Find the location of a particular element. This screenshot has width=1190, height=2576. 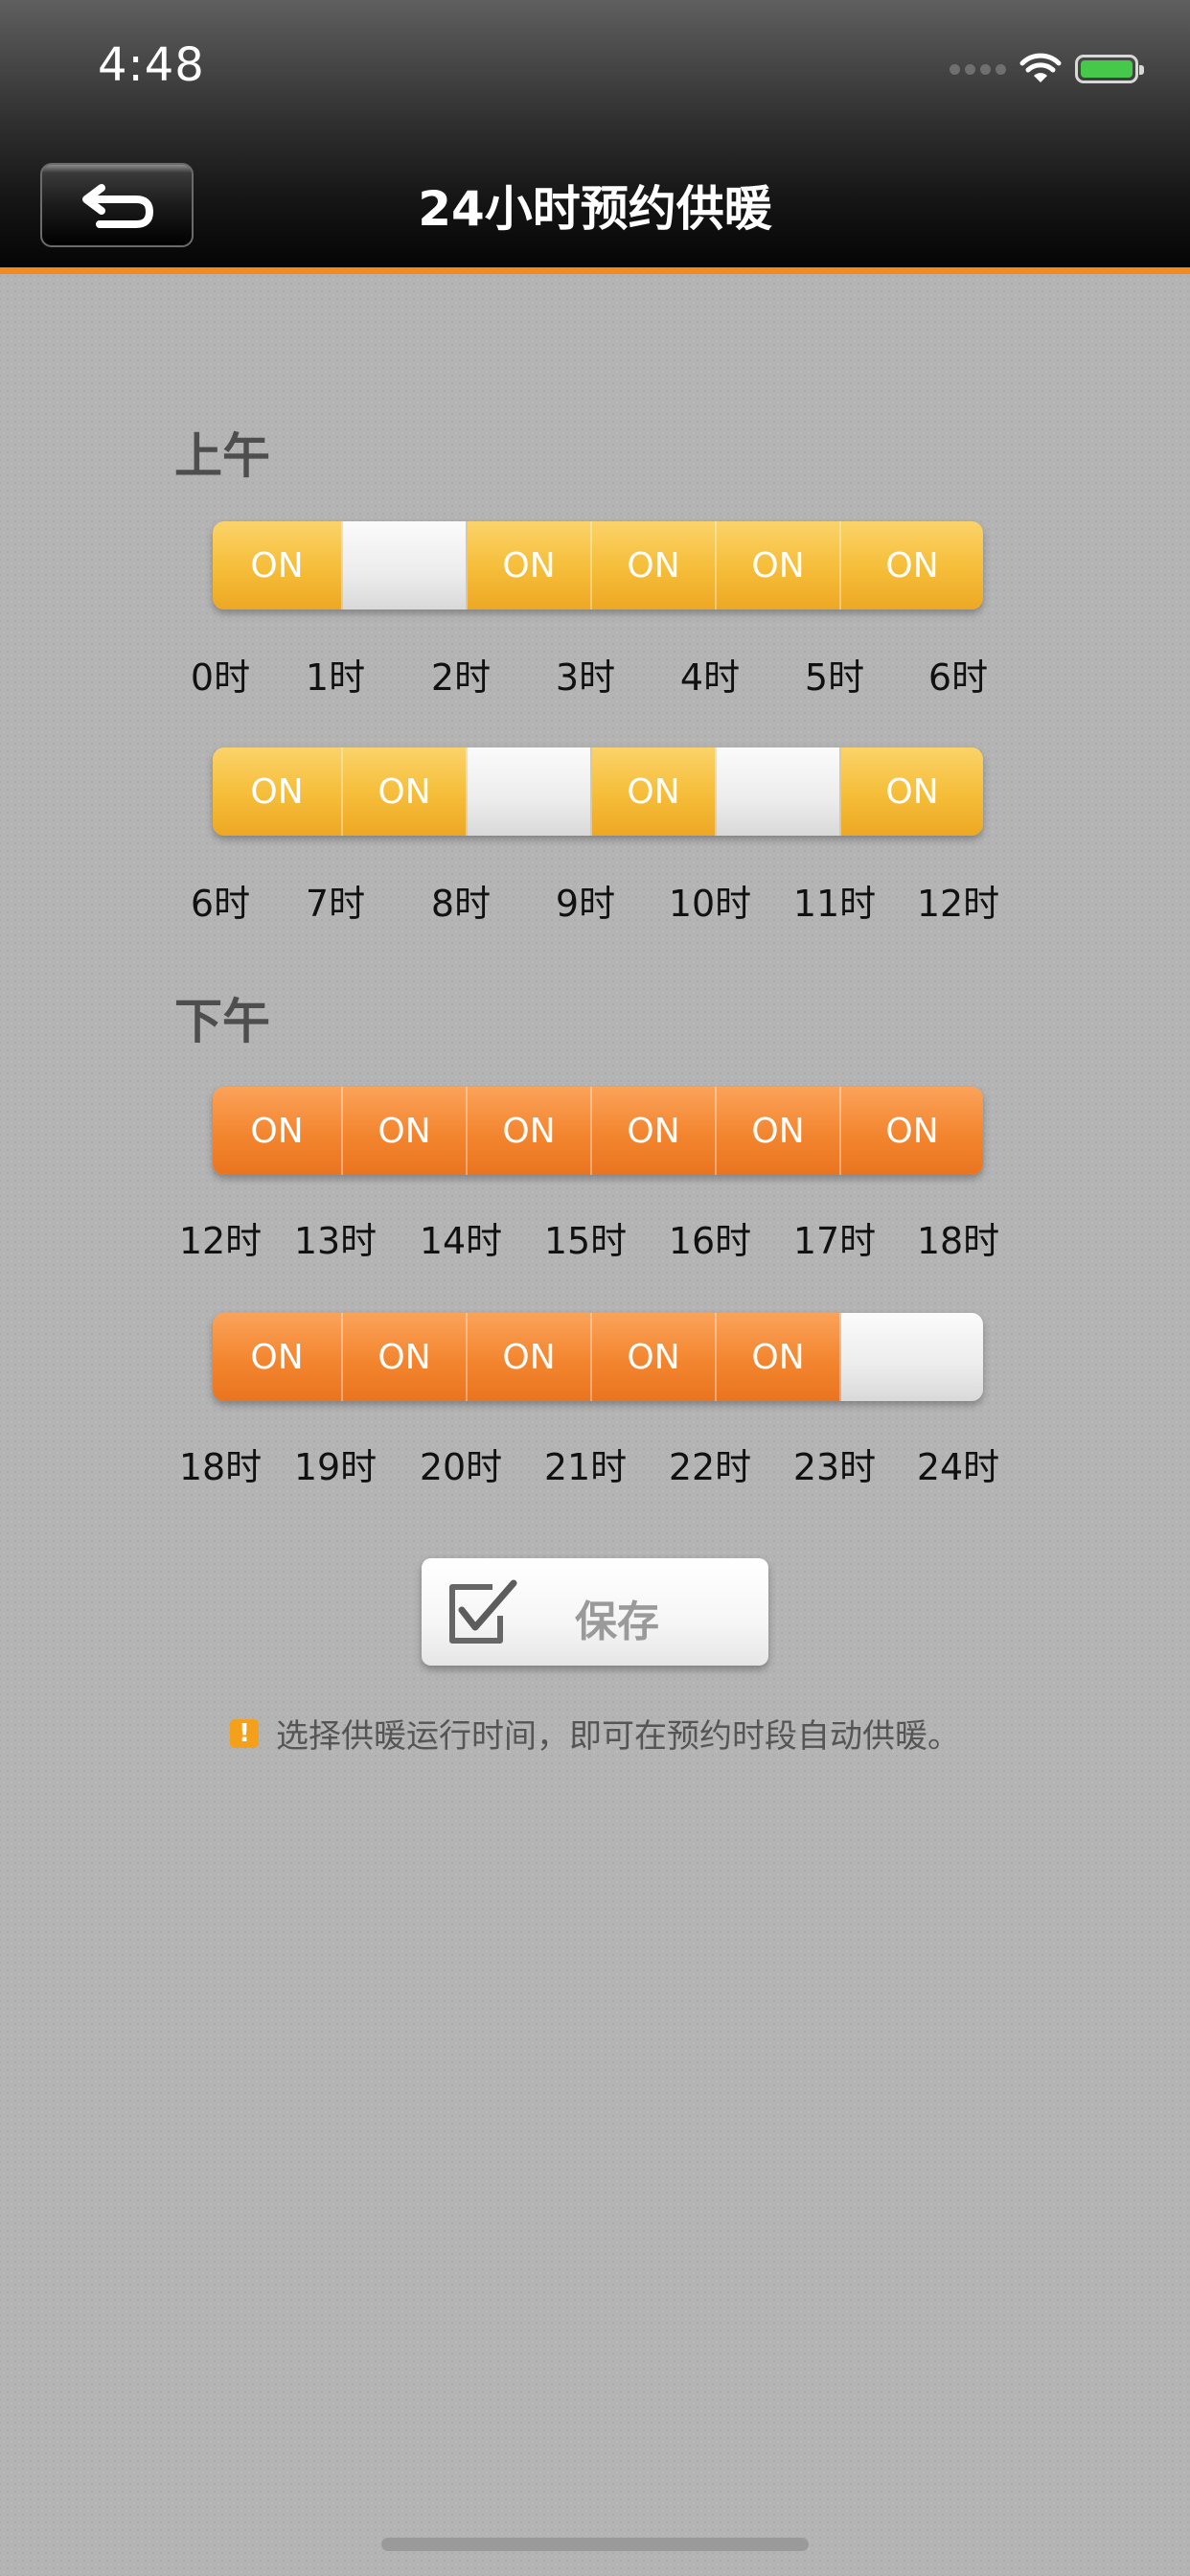

navigation-header: 4:48 24小时预约供暖 is located at coordinates (595, 137).